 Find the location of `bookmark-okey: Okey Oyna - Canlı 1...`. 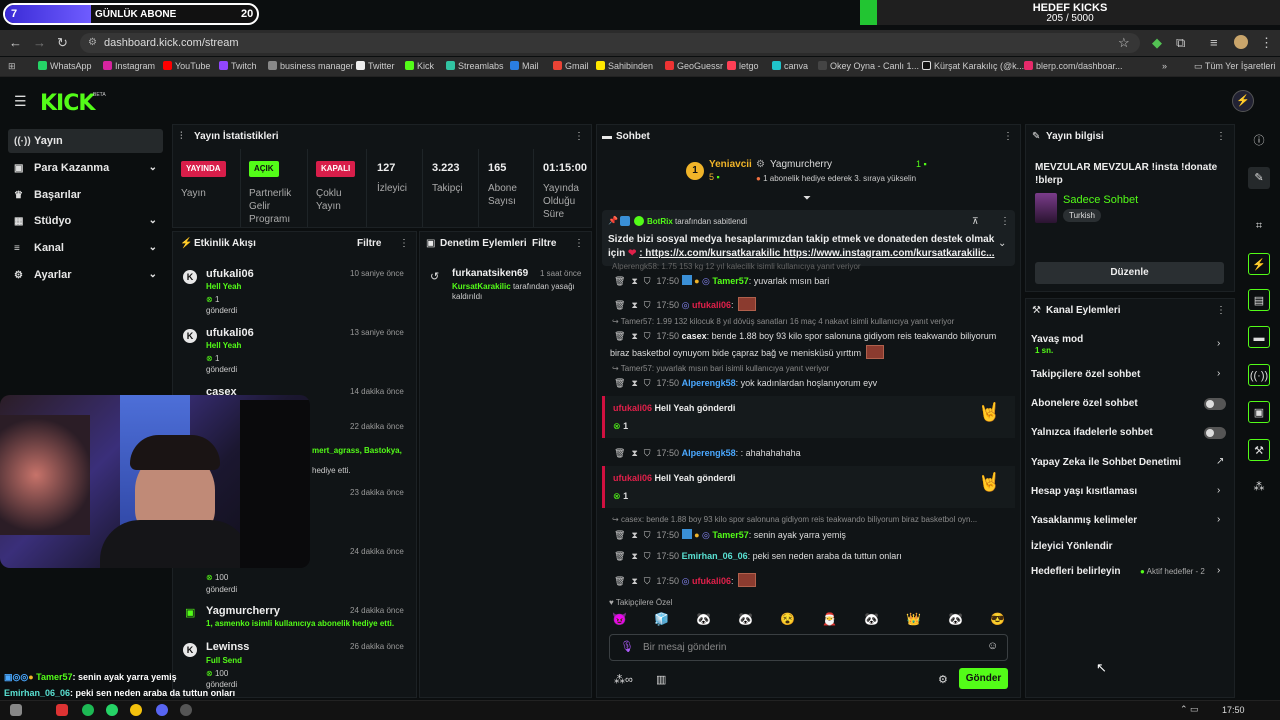

bookmark-okey: Okey Oyna - Canlı 1... is located at coordinates (868, 66).